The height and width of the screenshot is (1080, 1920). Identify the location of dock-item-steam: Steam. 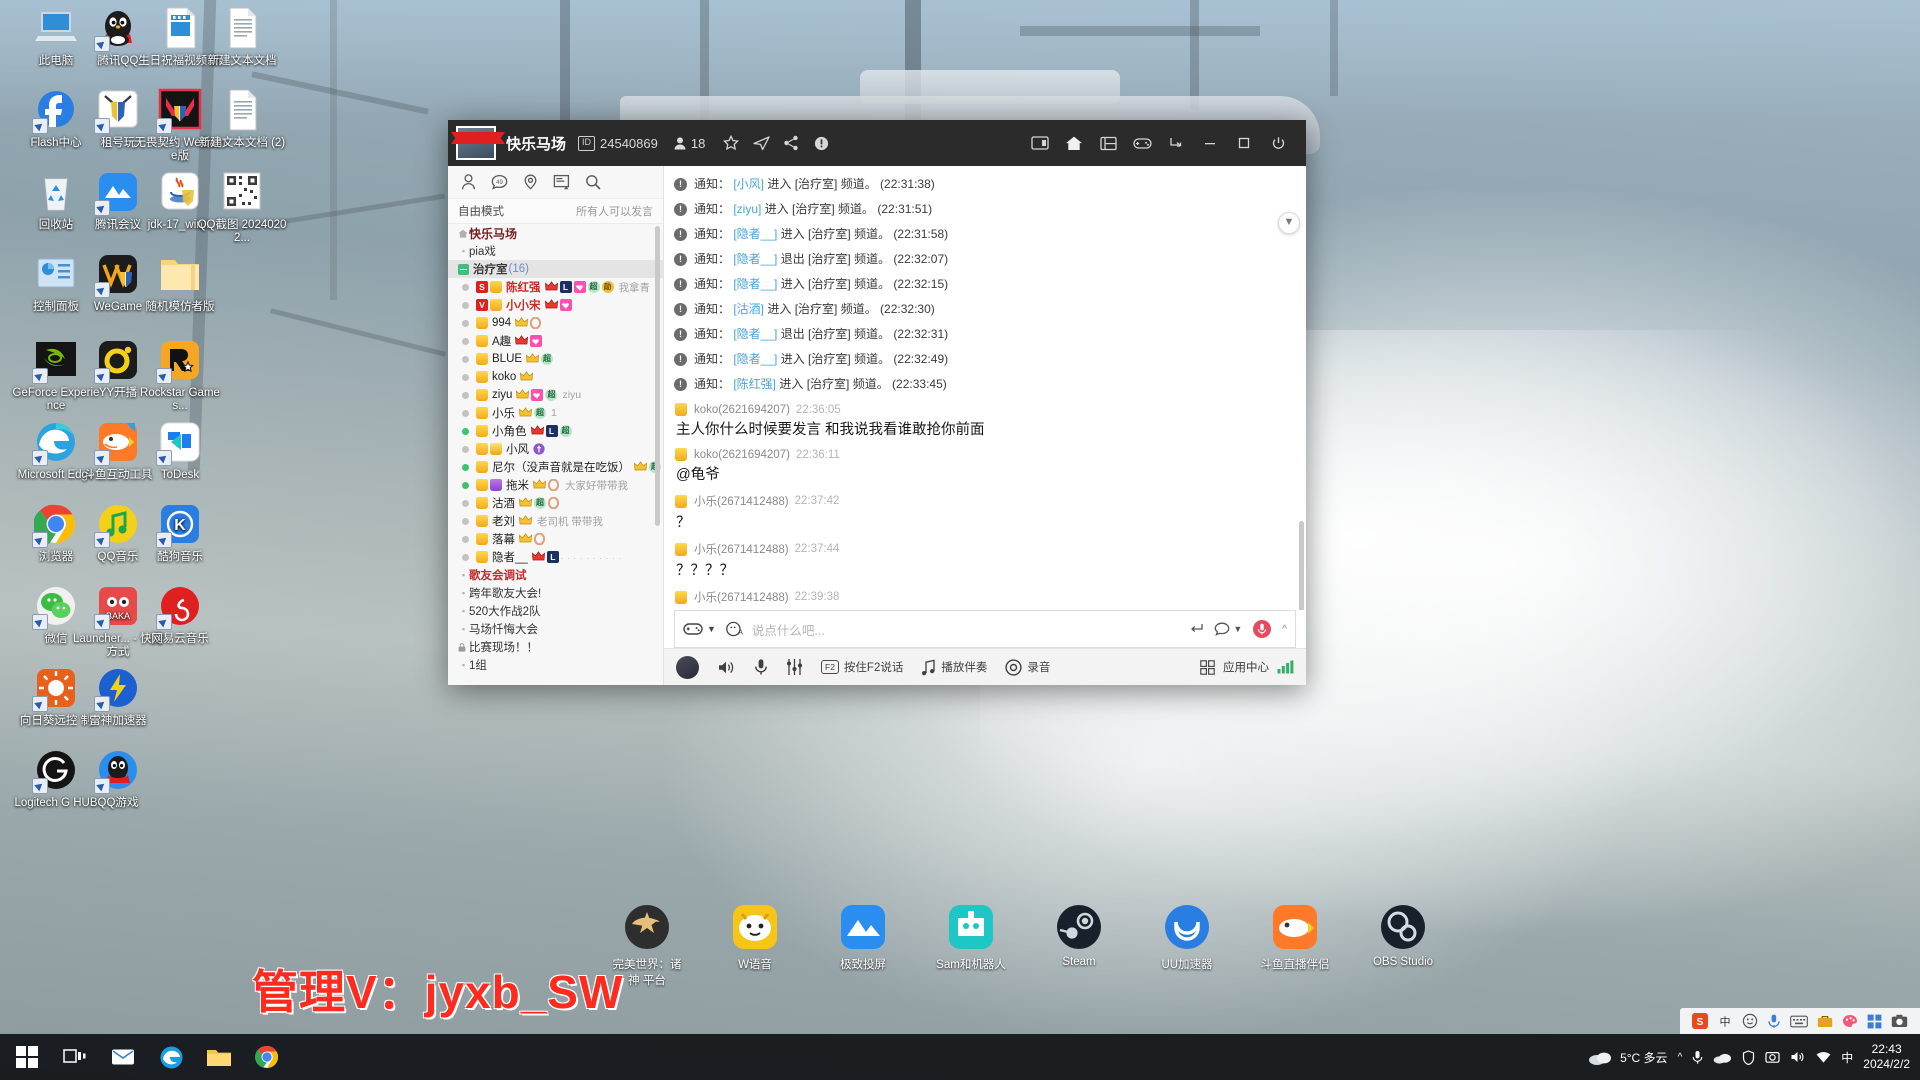
(1079, 945).